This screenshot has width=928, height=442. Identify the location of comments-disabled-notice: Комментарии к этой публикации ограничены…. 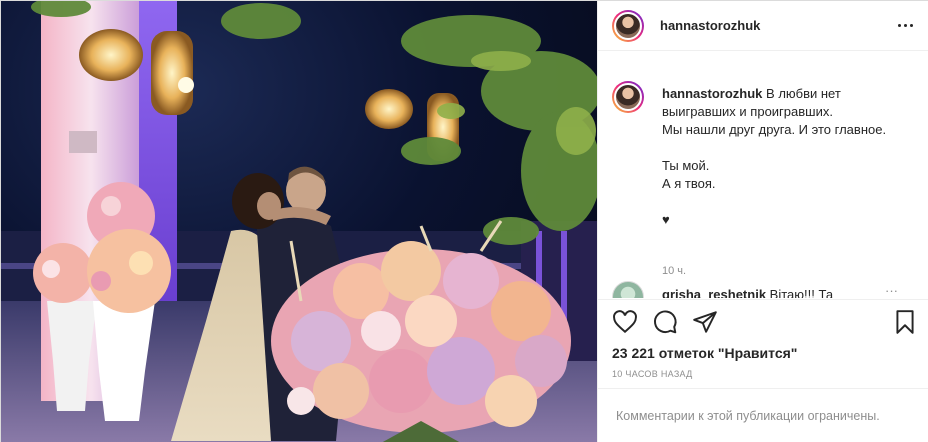
(763, 415).